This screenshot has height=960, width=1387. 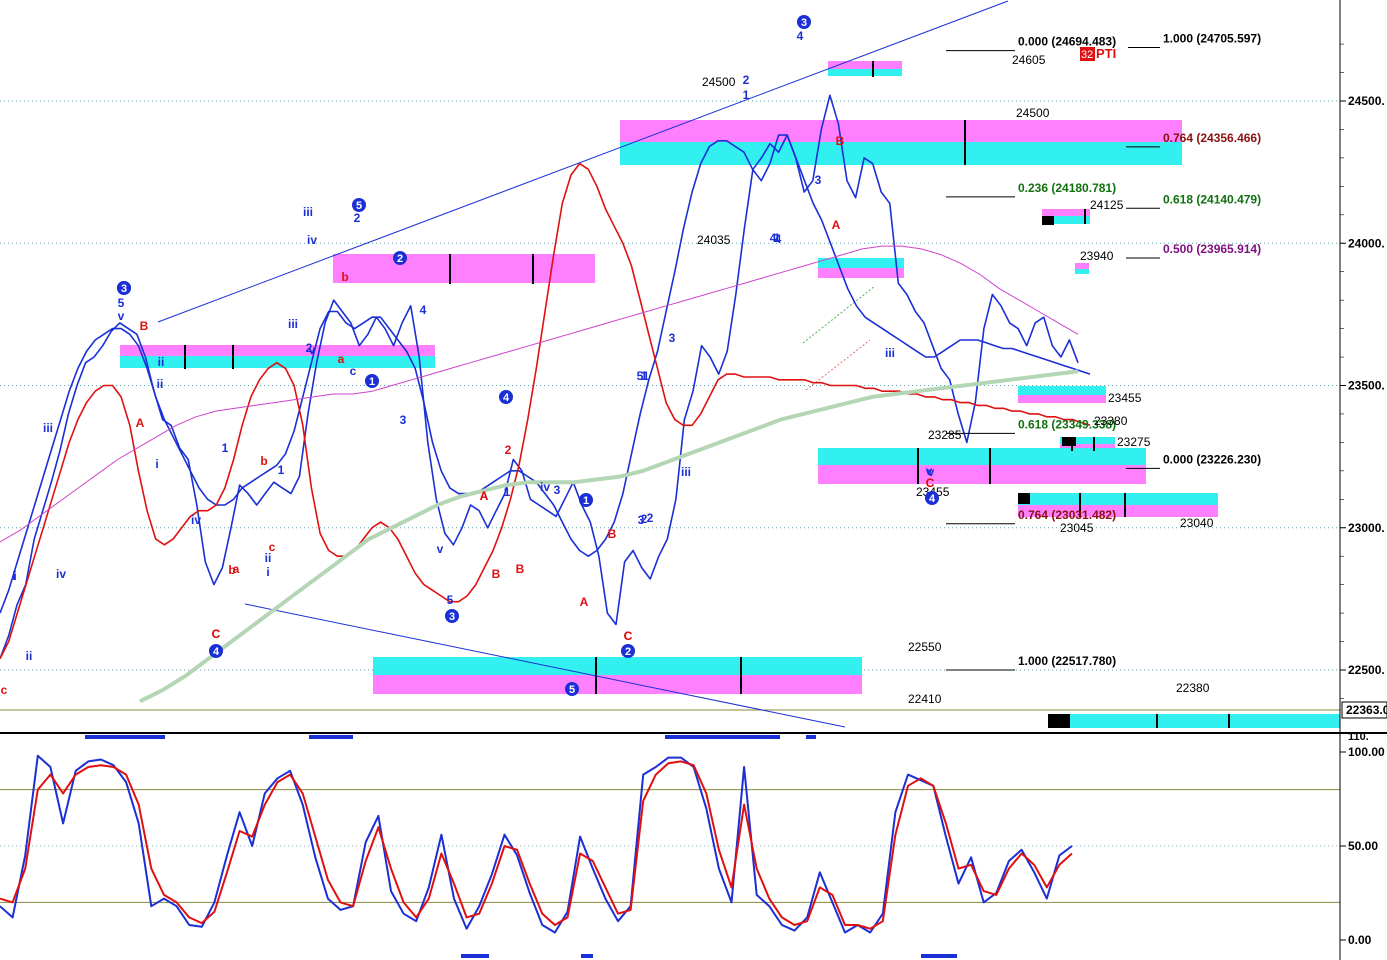 What do you see at coordinates (353, 371) in the screenshot?
I see `wave-label-blue: c` at bounding box center [353, 371].